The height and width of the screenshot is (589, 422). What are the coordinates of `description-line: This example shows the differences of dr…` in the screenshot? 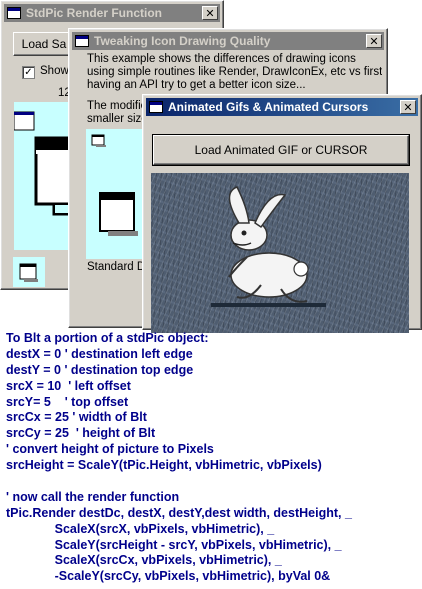 It's located at (221, 59).